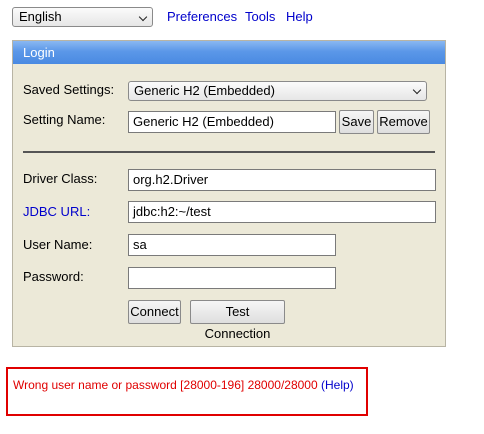 This screenshot has height=434, width=484. Describe the element at coordinates (232, 245) in the screenshot. I see `user-name-field: sa` at that location.